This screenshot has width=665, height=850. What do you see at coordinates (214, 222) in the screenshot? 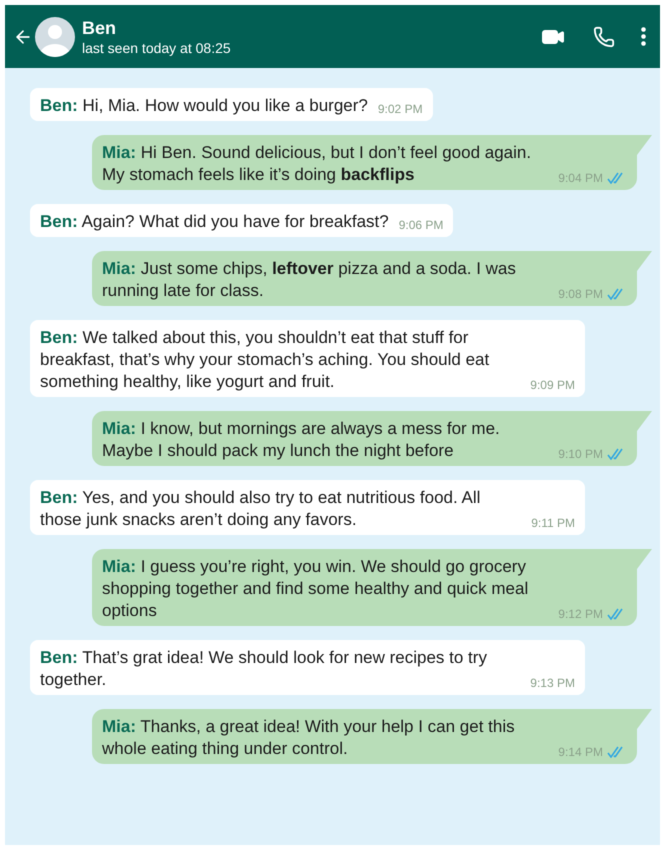
I see `message-text: Ben: Again? What did you have for breakfast?` at bounding box center [214, 222].